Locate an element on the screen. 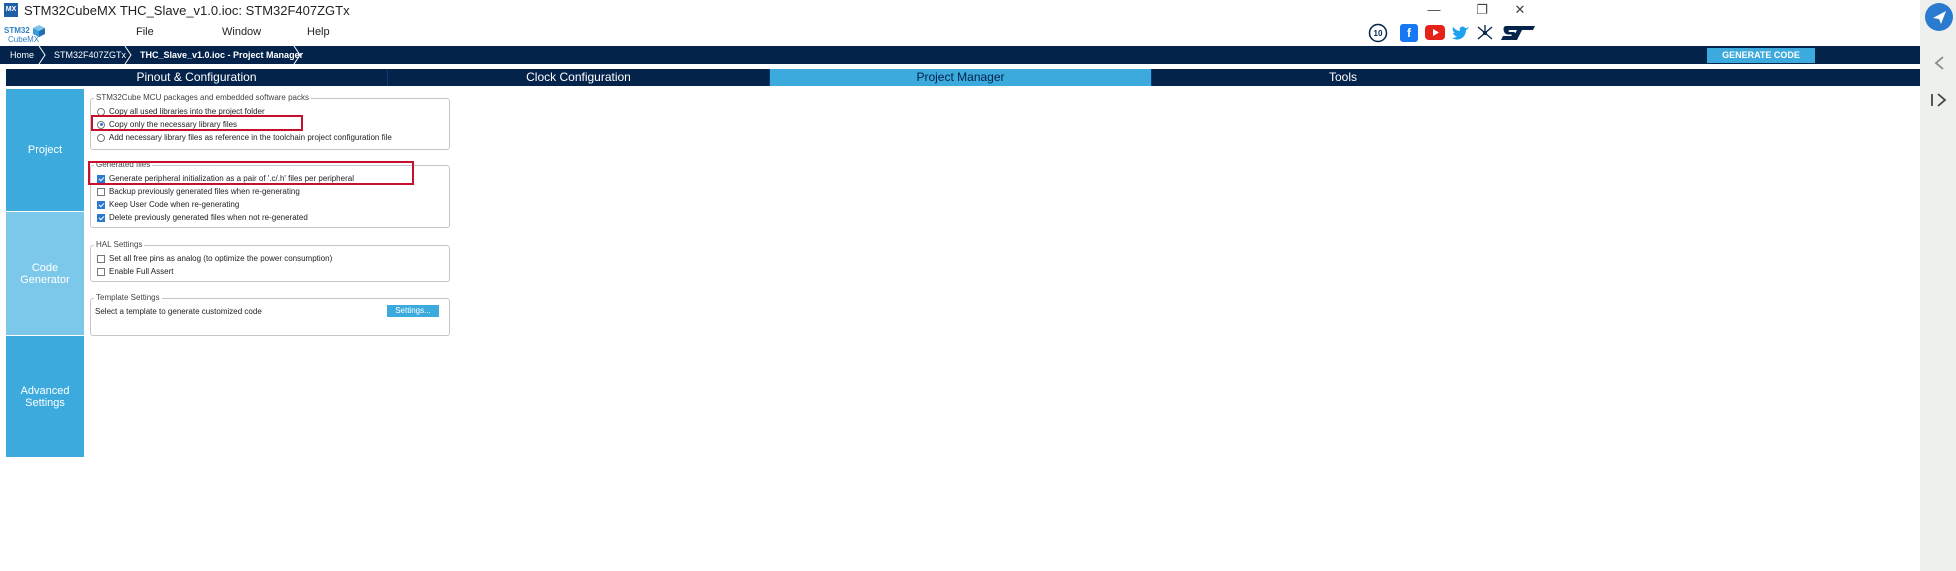 Image resolution: width=1956 pixels, height=571 pixels. chevron-left-icon is located at coordinates (1939, 63).